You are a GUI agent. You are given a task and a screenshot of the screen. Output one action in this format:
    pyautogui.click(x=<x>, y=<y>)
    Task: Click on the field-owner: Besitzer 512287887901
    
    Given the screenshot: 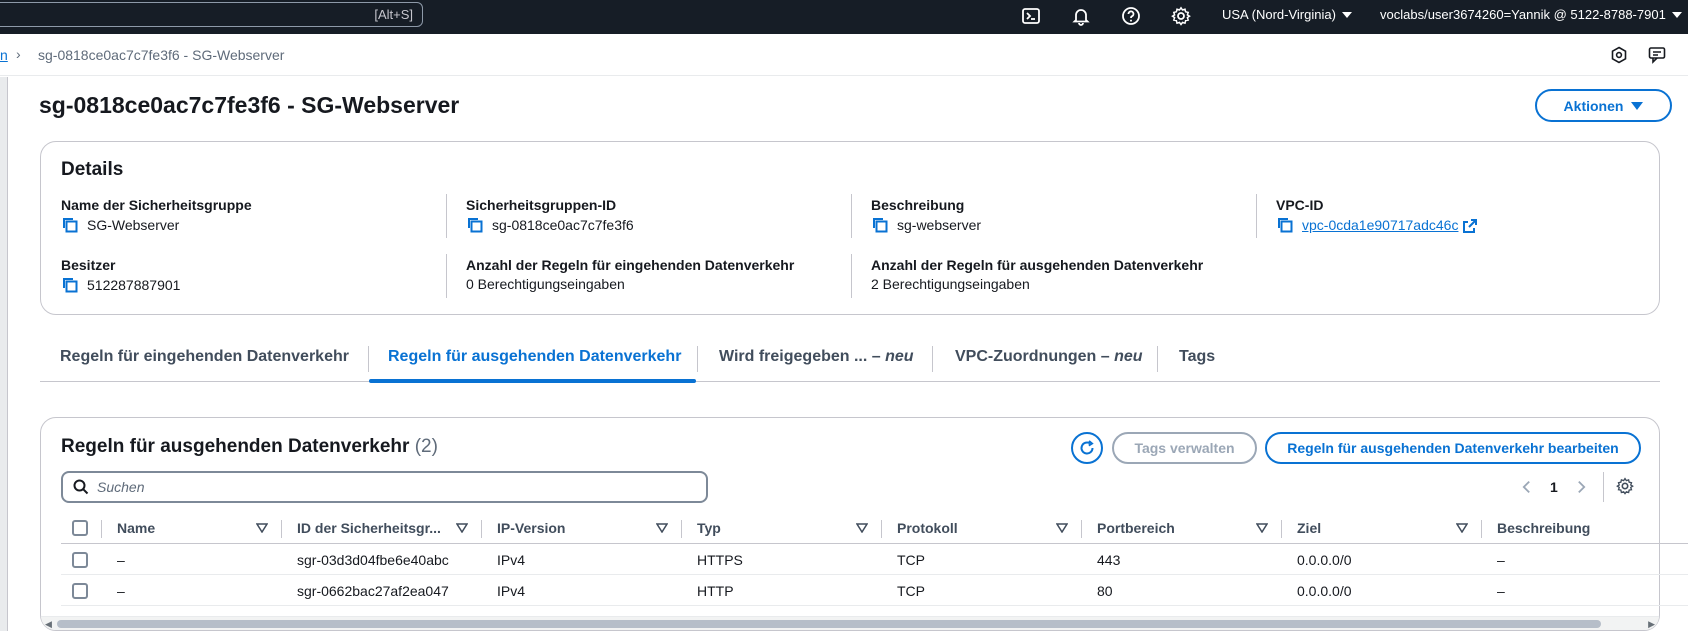 What is the action you would take?
    pyautogui.click(x=120, y=275)
    